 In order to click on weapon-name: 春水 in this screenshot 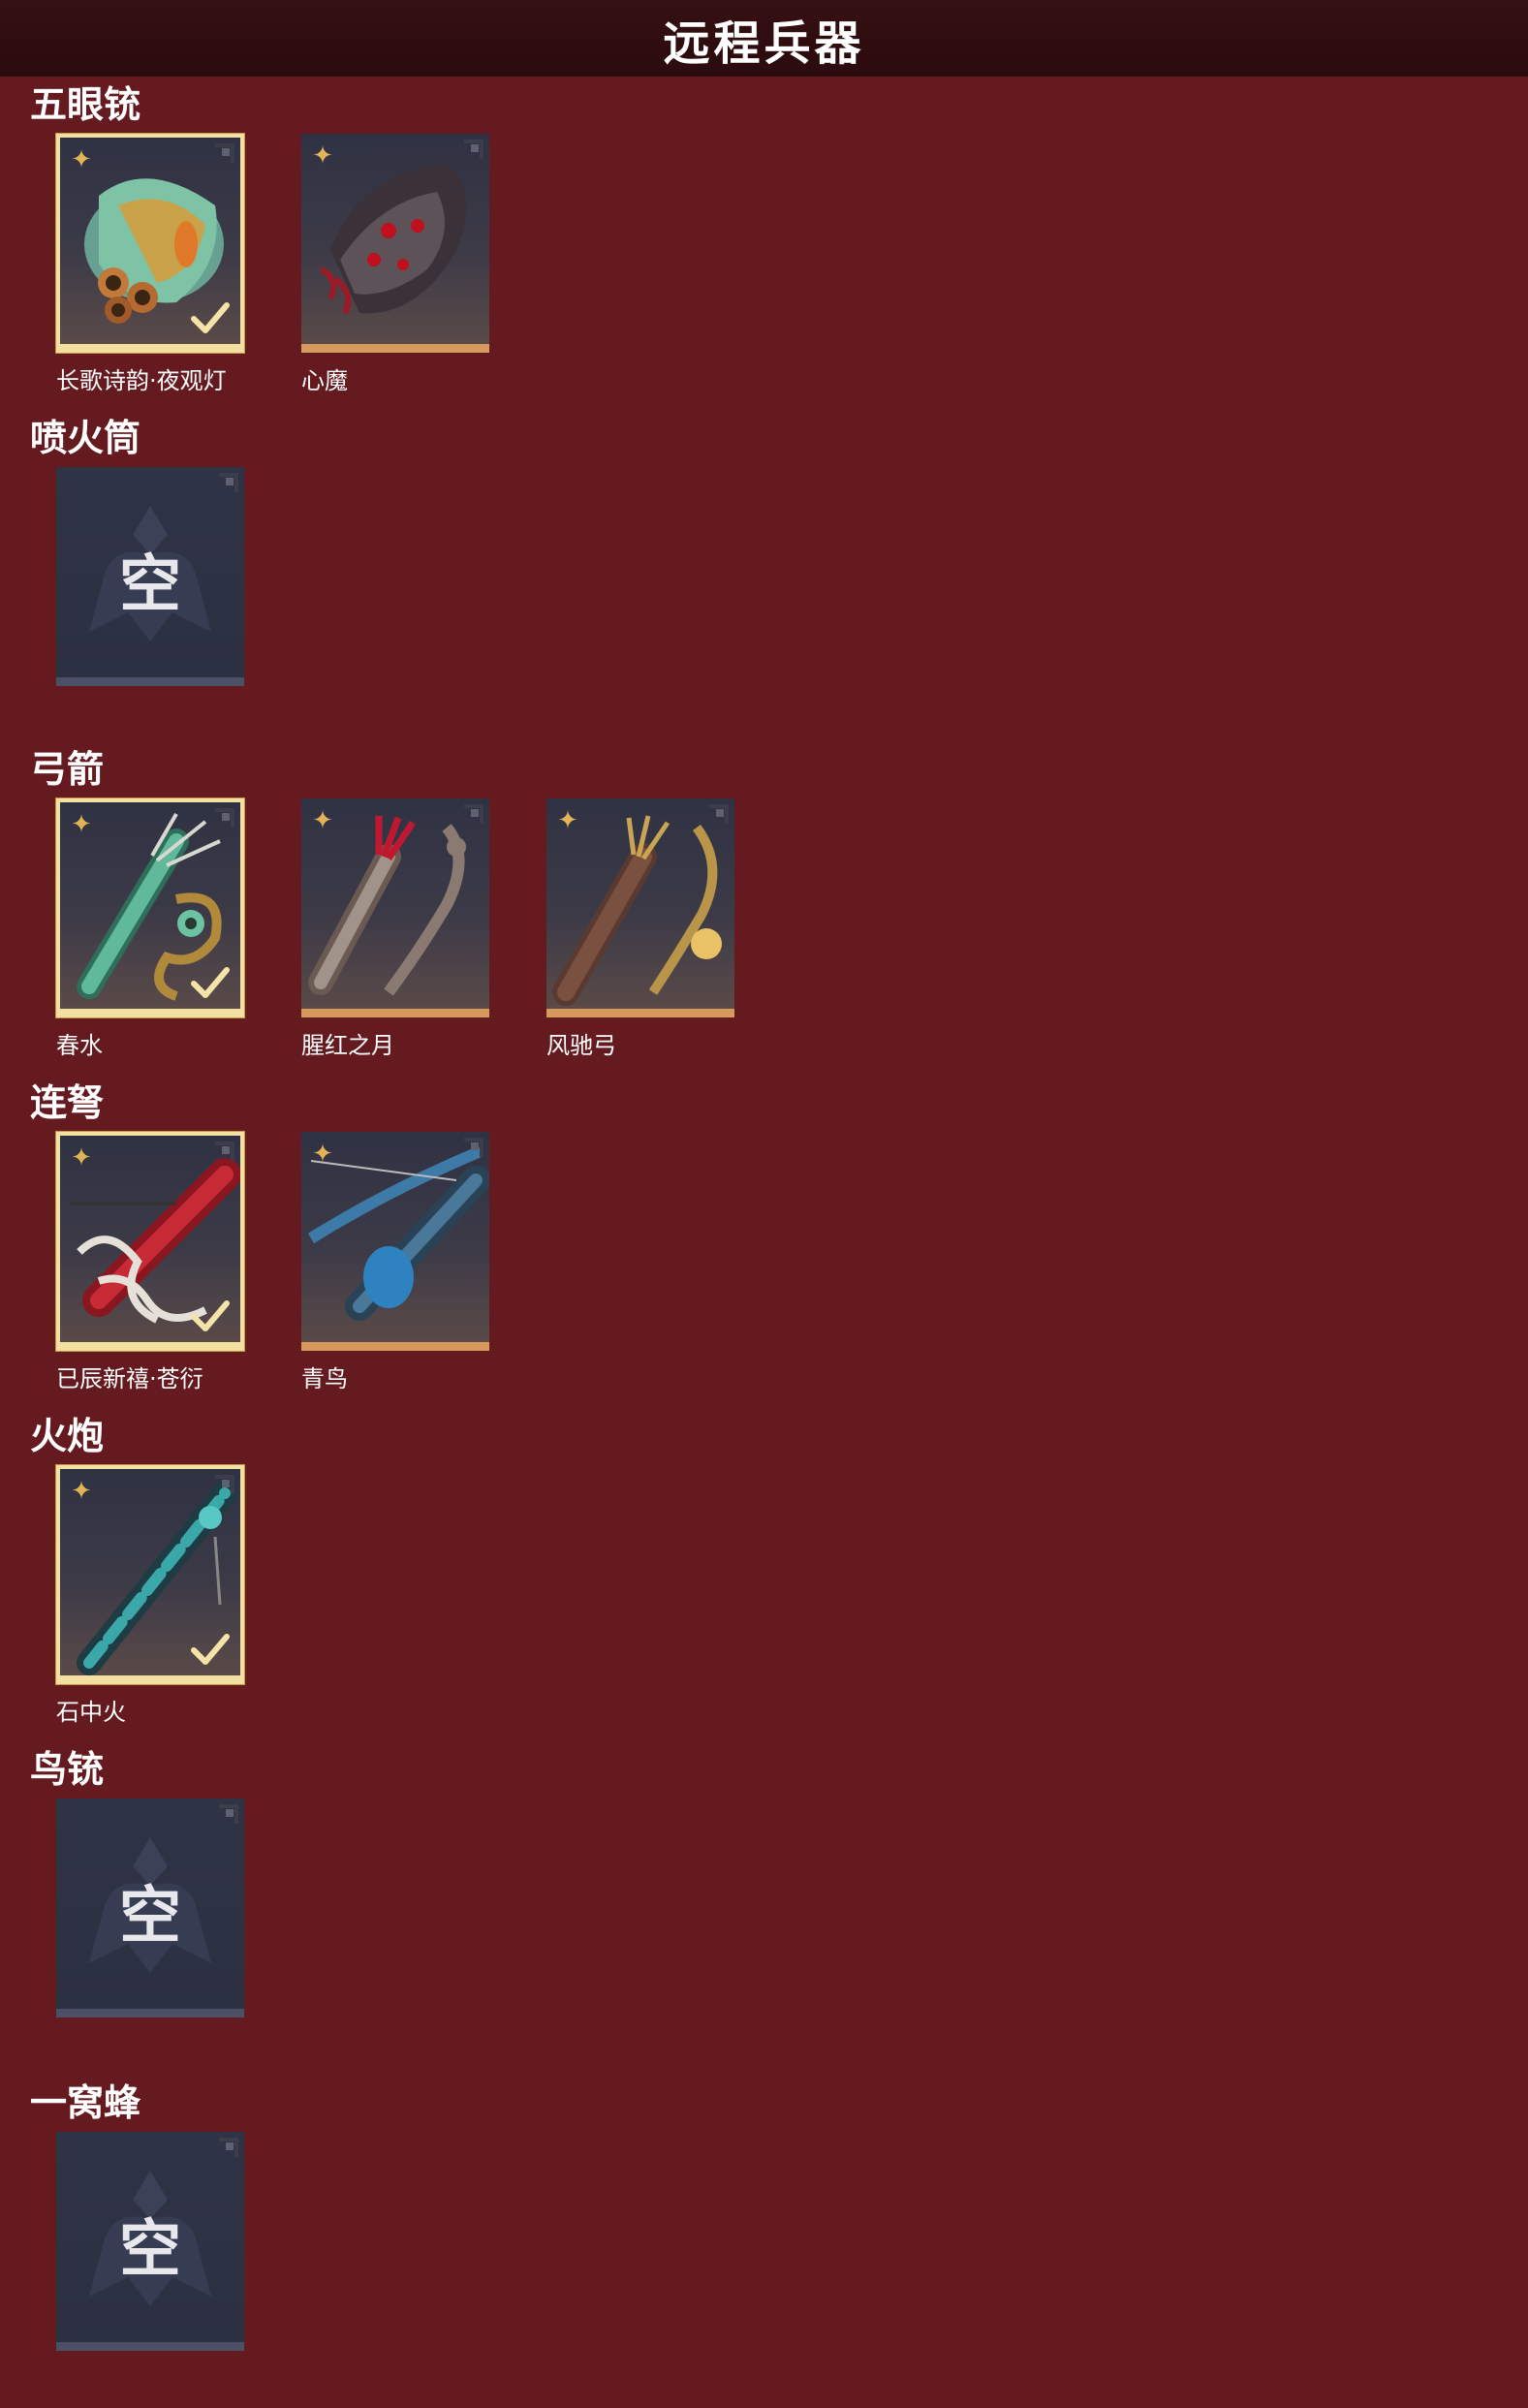, I will do `click(79, 1045)`.